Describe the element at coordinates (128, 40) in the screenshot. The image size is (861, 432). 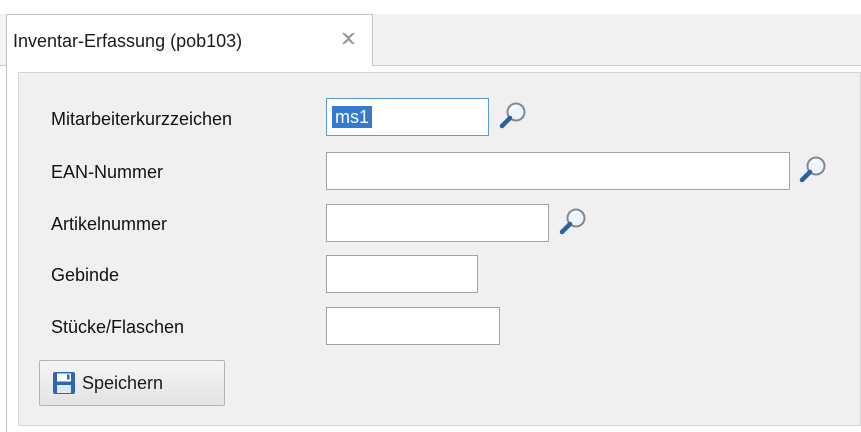
I see `tab-title: Inventar-Erfassung (pob103)` at that location.